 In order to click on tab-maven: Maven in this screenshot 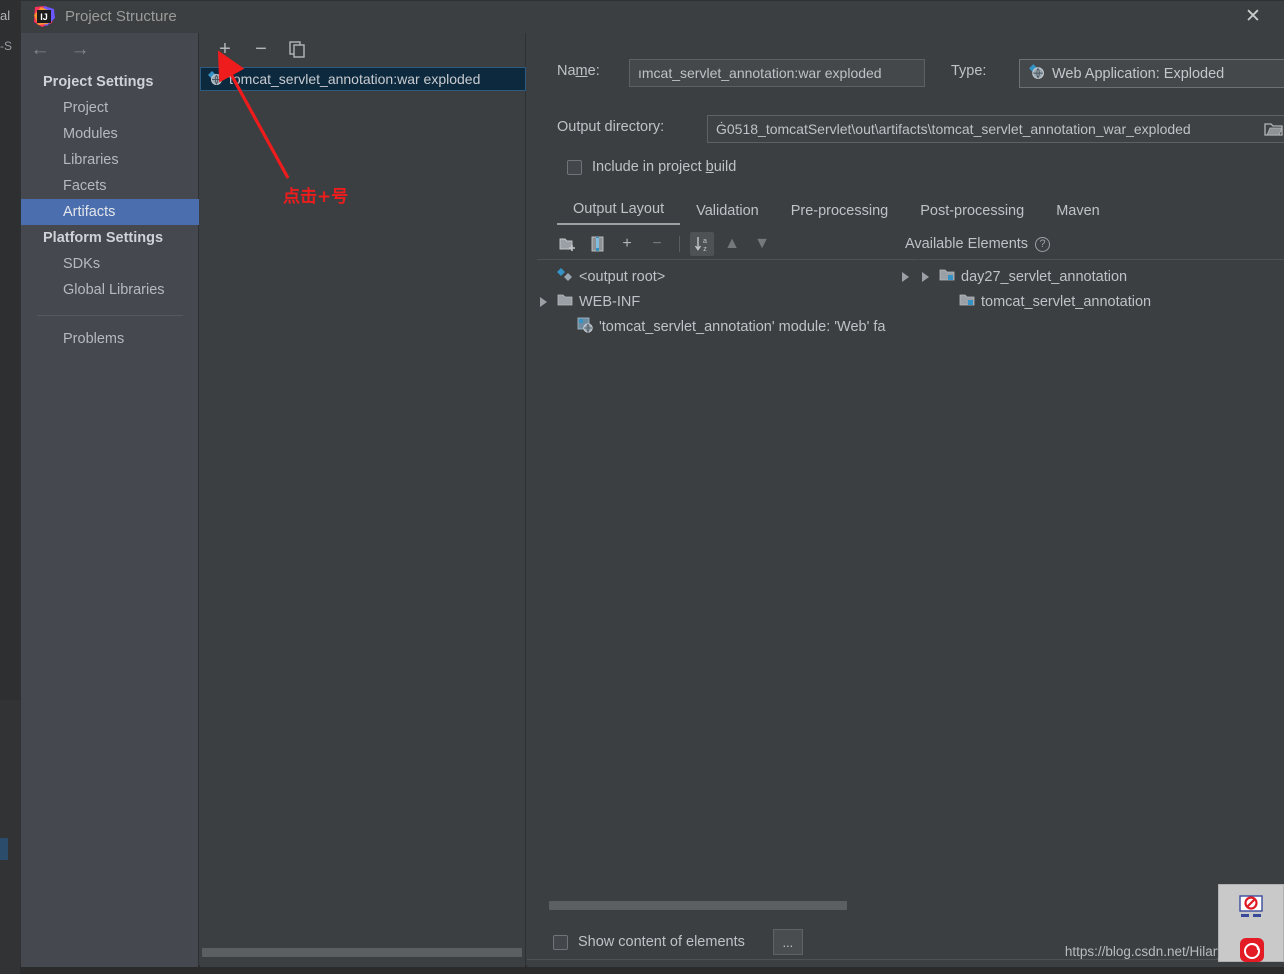, I will do `click(1078, 214)`.